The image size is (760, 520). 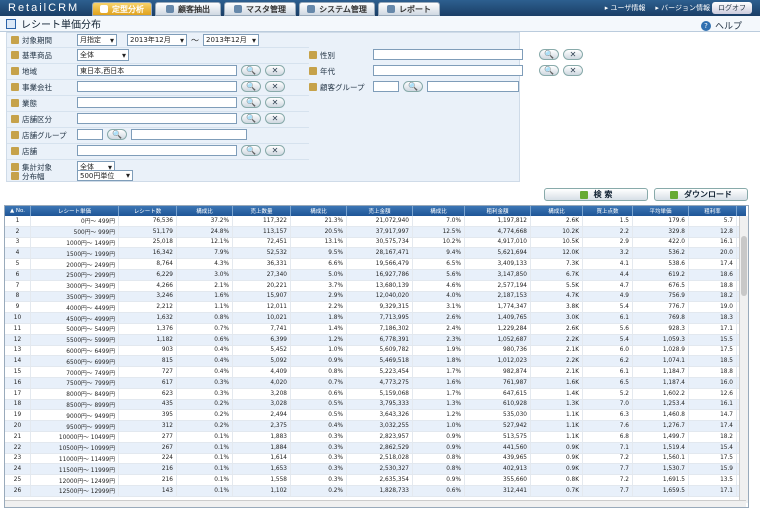 I want to click on width-select: 500円単位, so click(x=105, y=175).